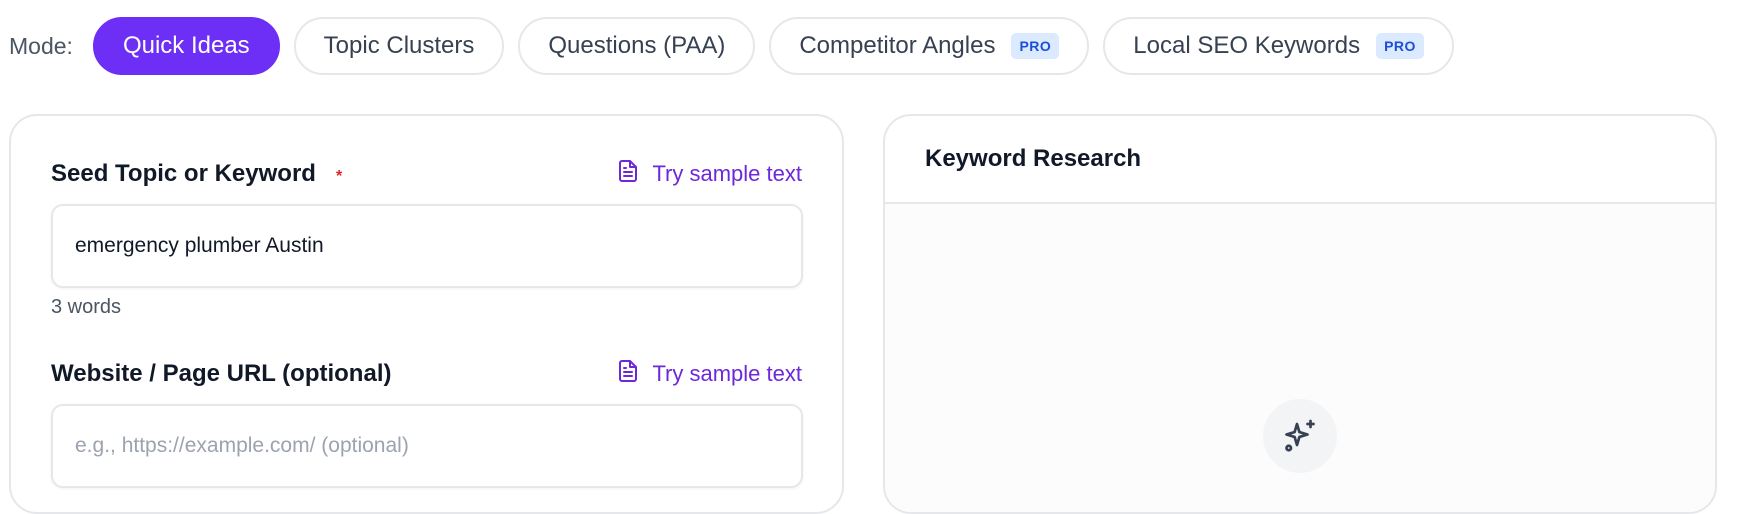 The height and width of the screenshot is (514, 1740). I want to click on seed-label-group: Seed Topic or Keyword *, so click(196, 174).